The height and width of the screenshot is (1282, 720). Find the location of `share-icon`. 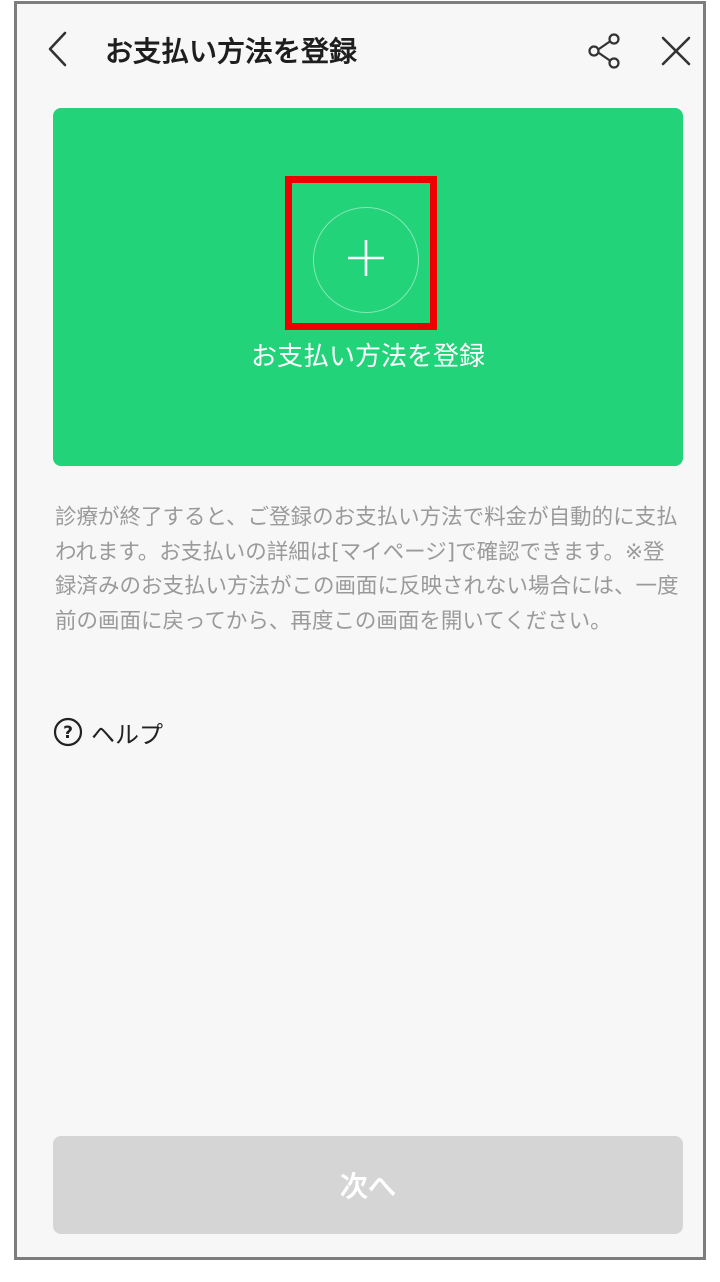

share-icon is located at coordinates (604, 53).